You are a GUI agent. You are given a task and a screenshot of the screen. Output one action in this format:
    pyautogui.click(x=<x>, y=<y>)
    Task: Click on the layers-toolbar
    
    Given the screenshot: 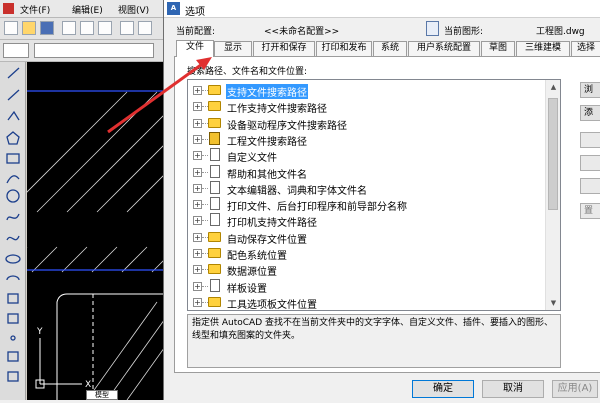 What is the action you would take?
    pyautogui.click(x=85, y=51)
    